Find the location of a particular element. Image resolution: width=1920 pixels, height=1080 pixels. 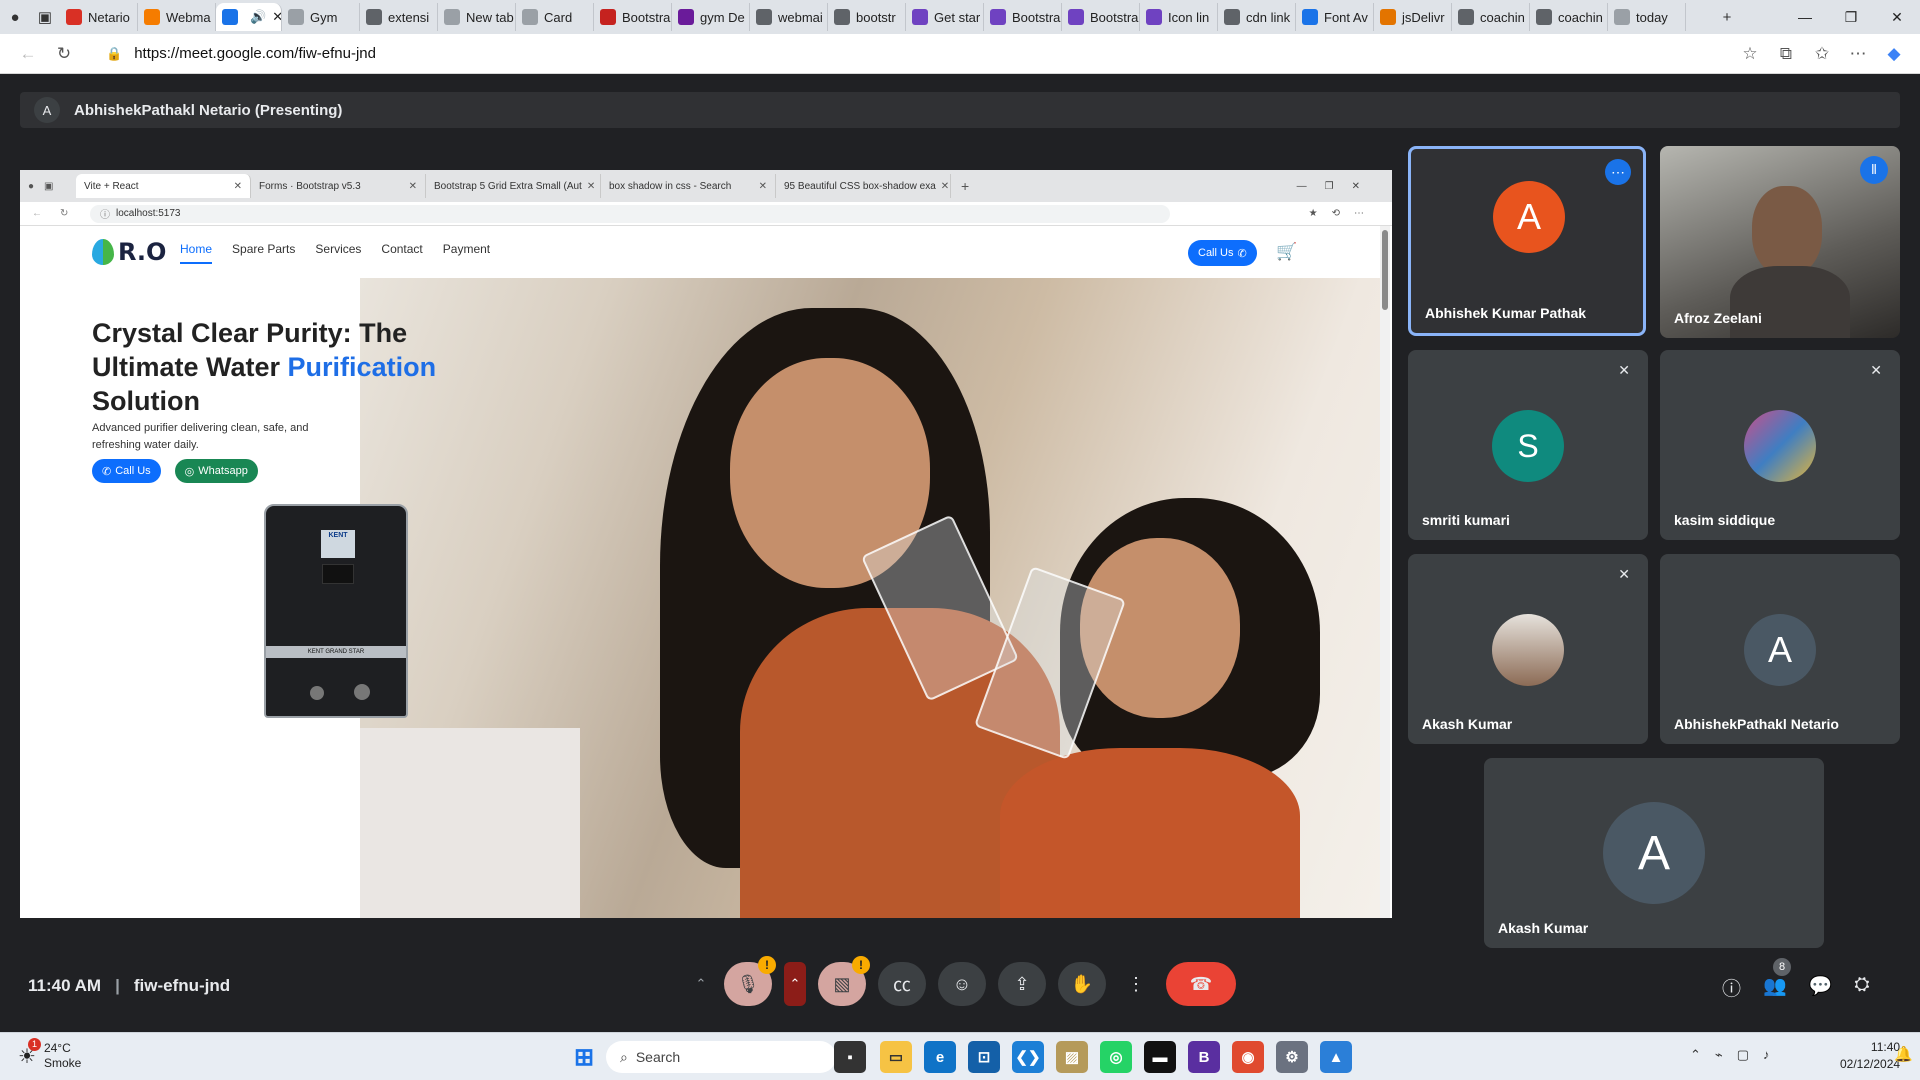

leave-call-button: ☎ is located at coordinates (1201, 984).